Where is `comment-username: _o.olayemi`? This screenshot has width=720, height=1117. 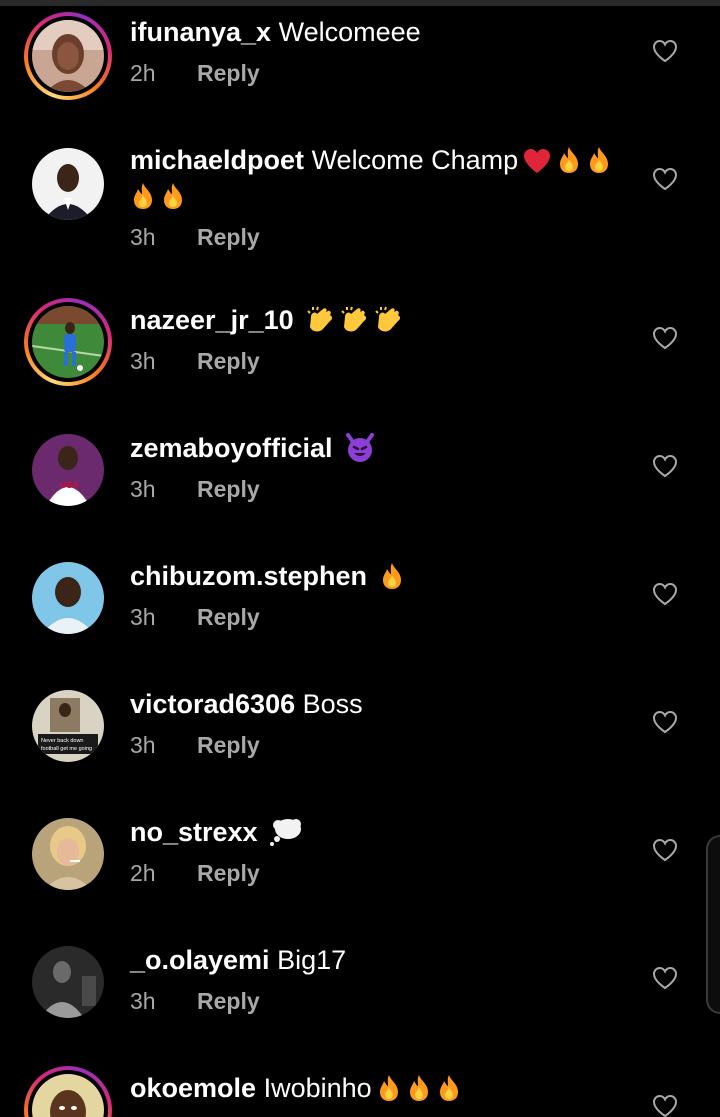 comment-username: _o.olayemi is located at coordinates (200, 960).